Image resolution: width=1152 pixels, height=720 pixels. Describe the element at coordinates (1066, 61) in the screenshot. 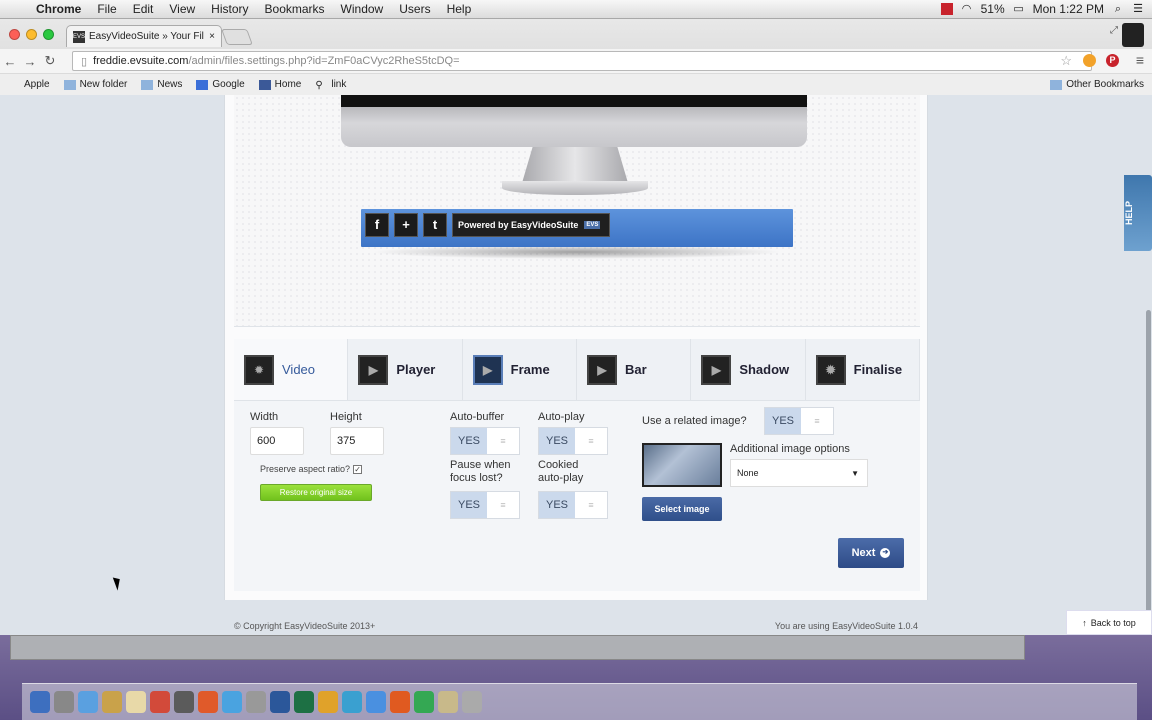

I see `bookmark-star-icon: ☆` at that location.